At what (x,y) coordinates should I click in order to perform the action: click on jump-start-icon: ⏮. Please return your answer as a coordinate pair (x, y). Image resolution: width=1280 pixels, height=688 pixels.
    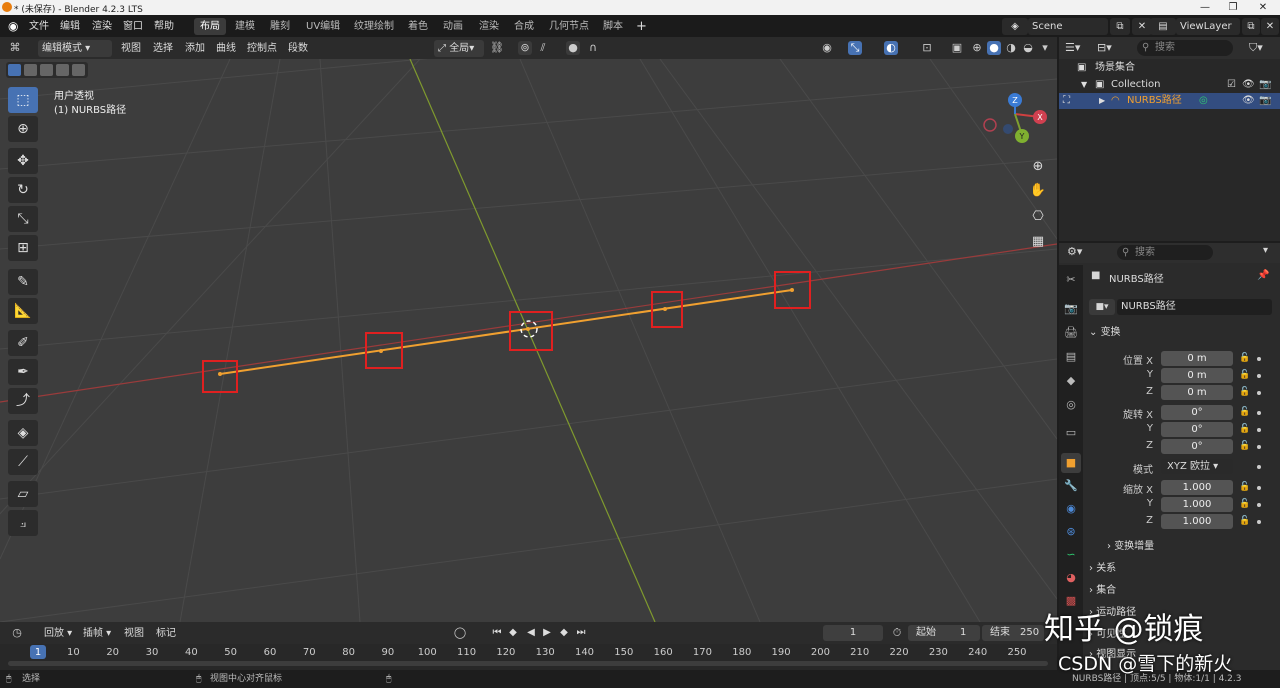
    Looking at the image, I should click on (497, 633).